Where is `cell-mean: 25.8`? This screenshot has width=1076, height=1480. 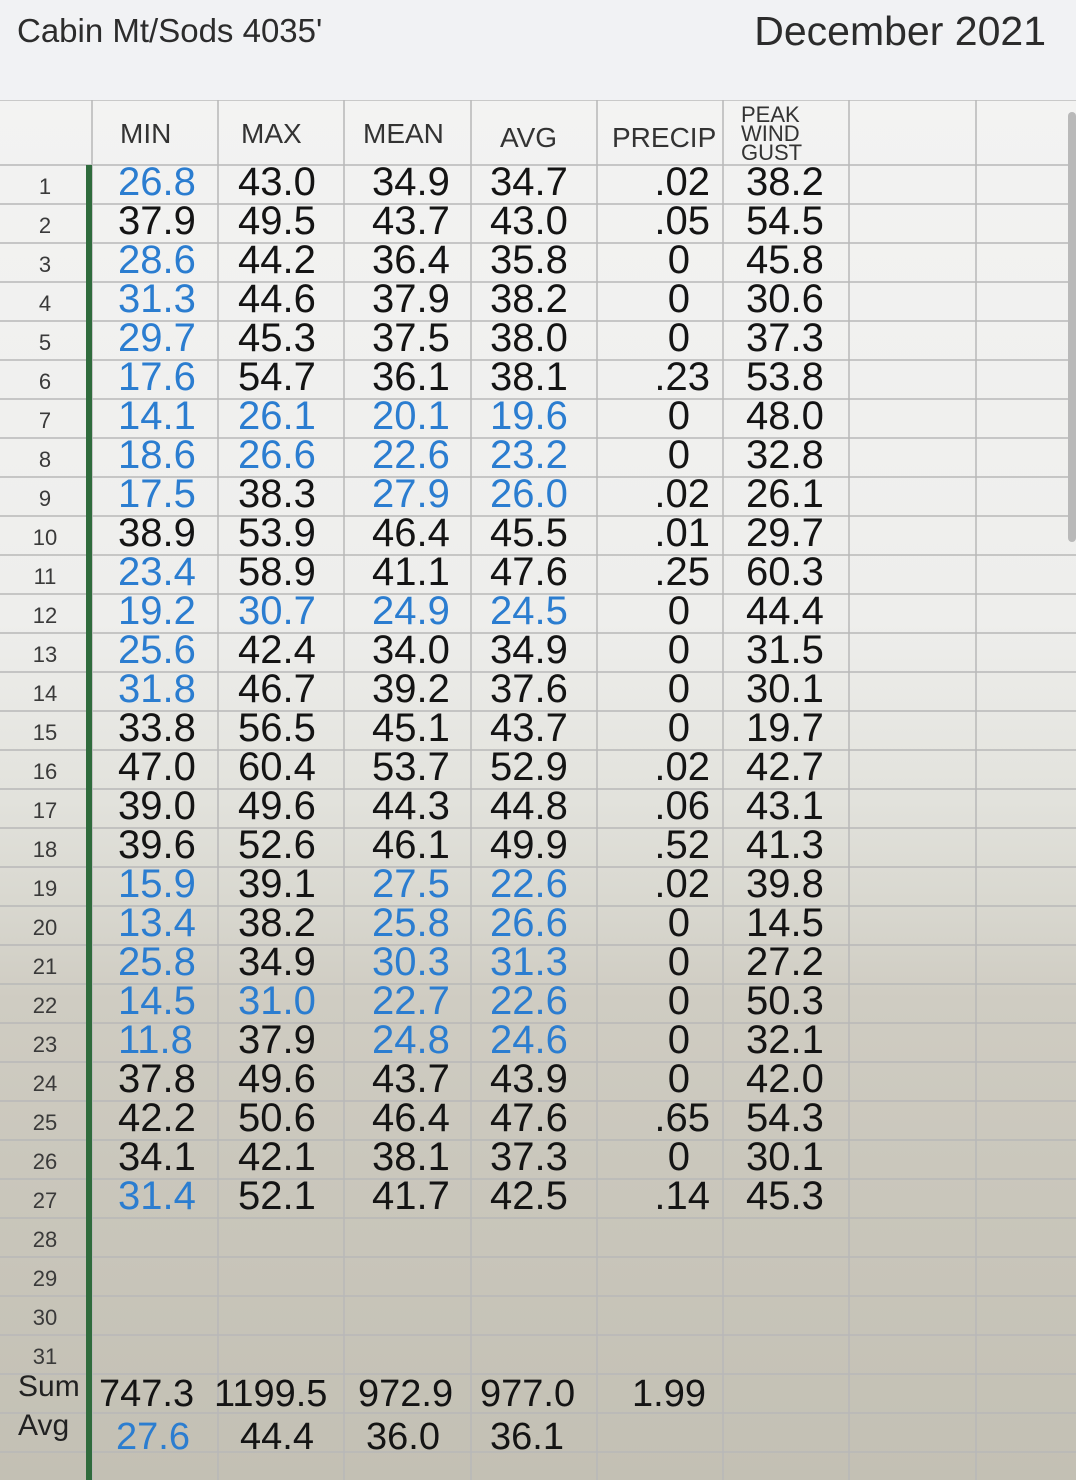
cell-mean: 25.8 is located at coordinates (411, 923).